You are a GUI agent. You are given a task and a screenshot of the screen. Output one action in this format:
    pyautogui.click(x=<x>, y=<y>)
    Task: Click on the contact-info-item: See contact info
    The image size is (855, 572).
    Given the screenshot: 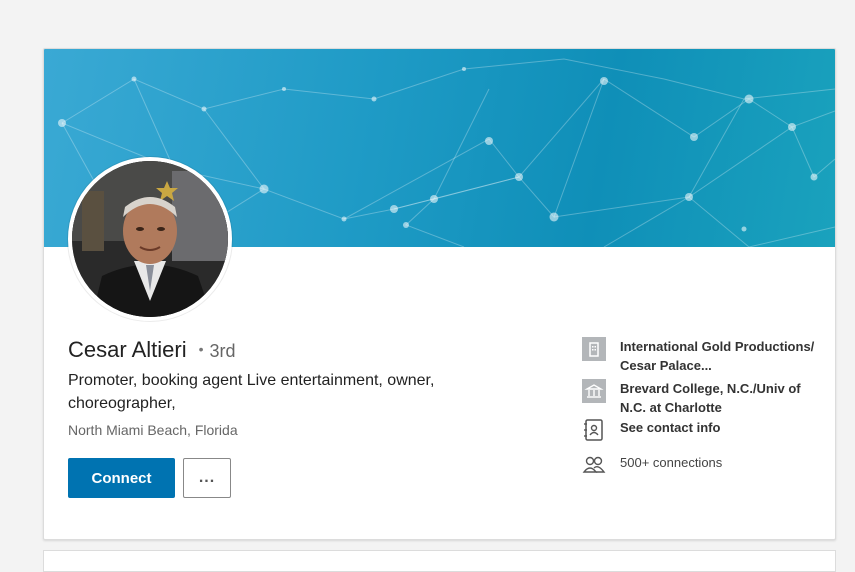 What is the action you would take?
    pyautogui.click(x=698, y=430)
    